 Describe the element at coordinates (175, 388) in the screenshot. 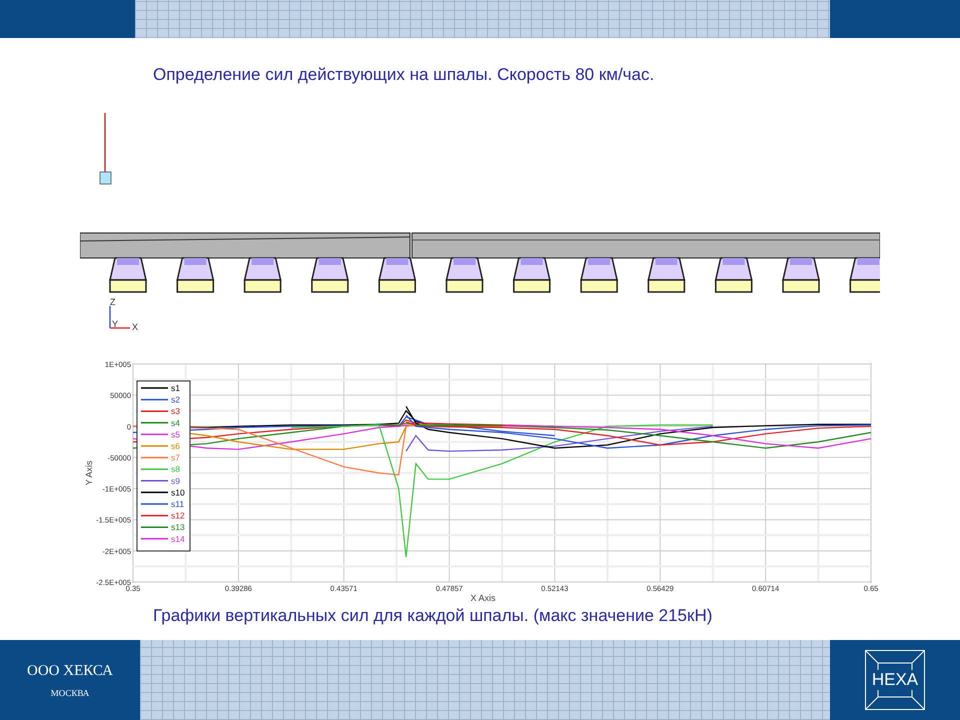

I see `legend-label: s1` at that location.